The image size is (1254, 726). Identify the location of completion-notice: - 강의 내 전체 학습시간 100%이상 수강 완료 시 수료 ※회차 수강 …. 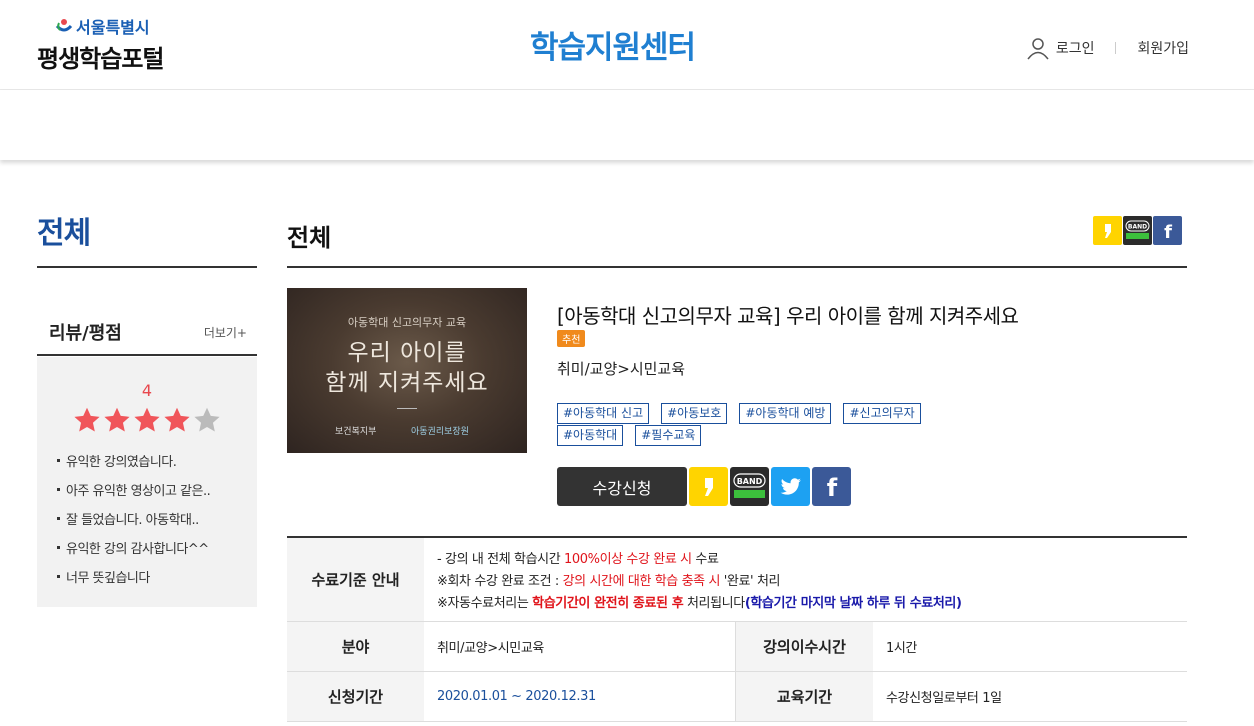
(805, 579).